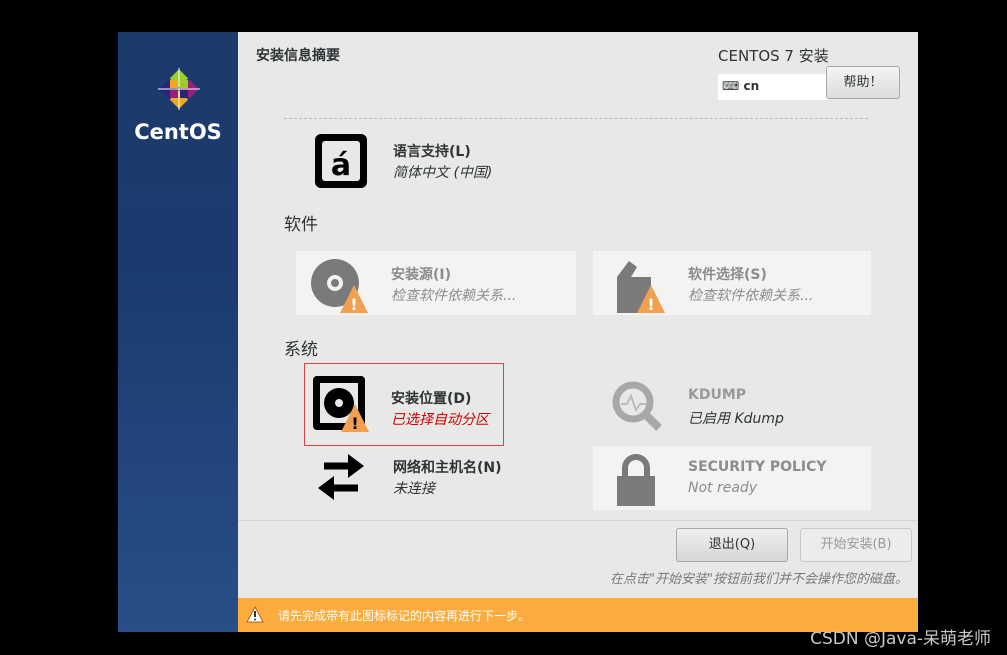  Describe the element at coordinates (431, 399) in the screenshot. I see `spoke-title: 安装位置(D)` at that location.